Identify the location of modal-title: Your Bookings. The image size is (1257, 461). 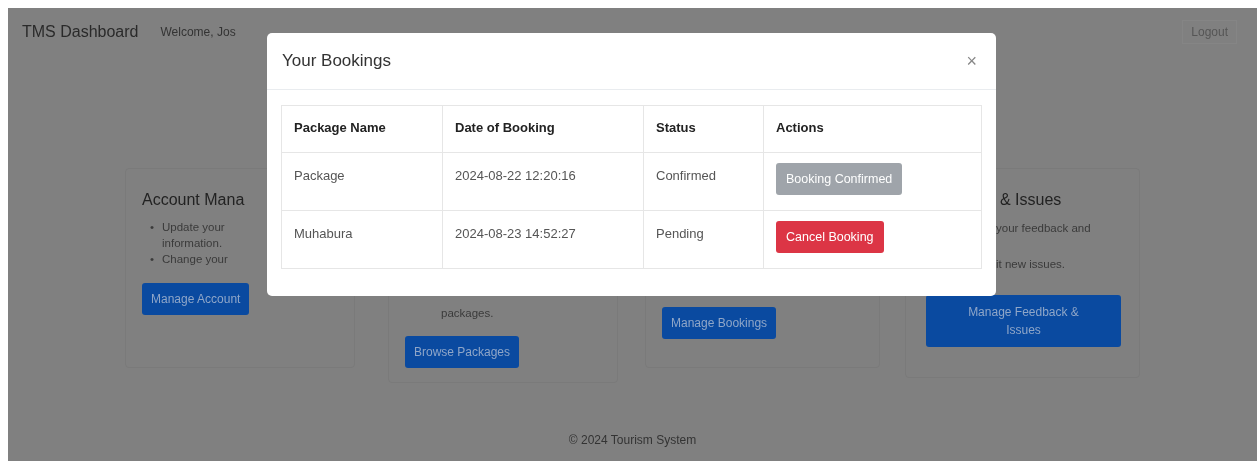
(336, 61).